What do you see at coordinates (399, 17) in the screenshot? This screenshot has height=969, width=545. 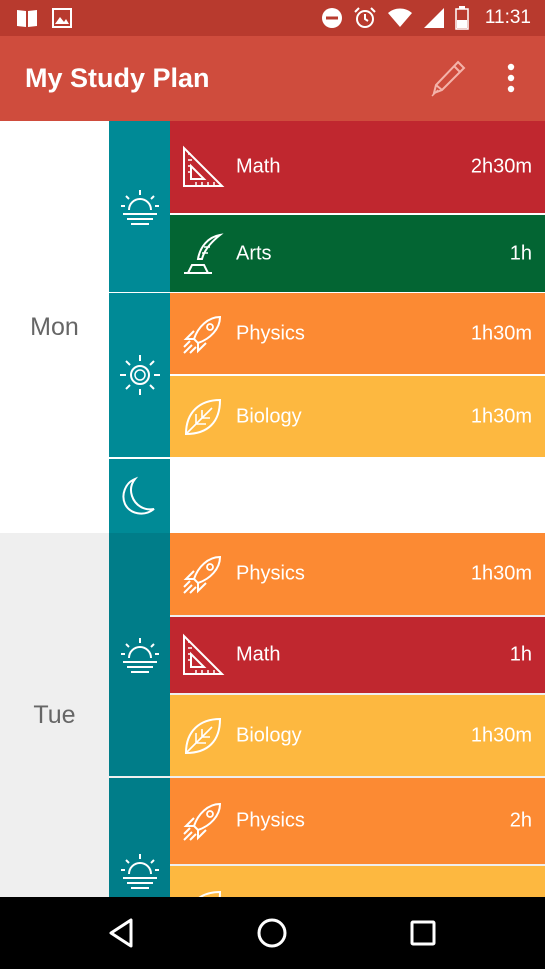 I see `wifi-icon` at bounding box center [399, 17].